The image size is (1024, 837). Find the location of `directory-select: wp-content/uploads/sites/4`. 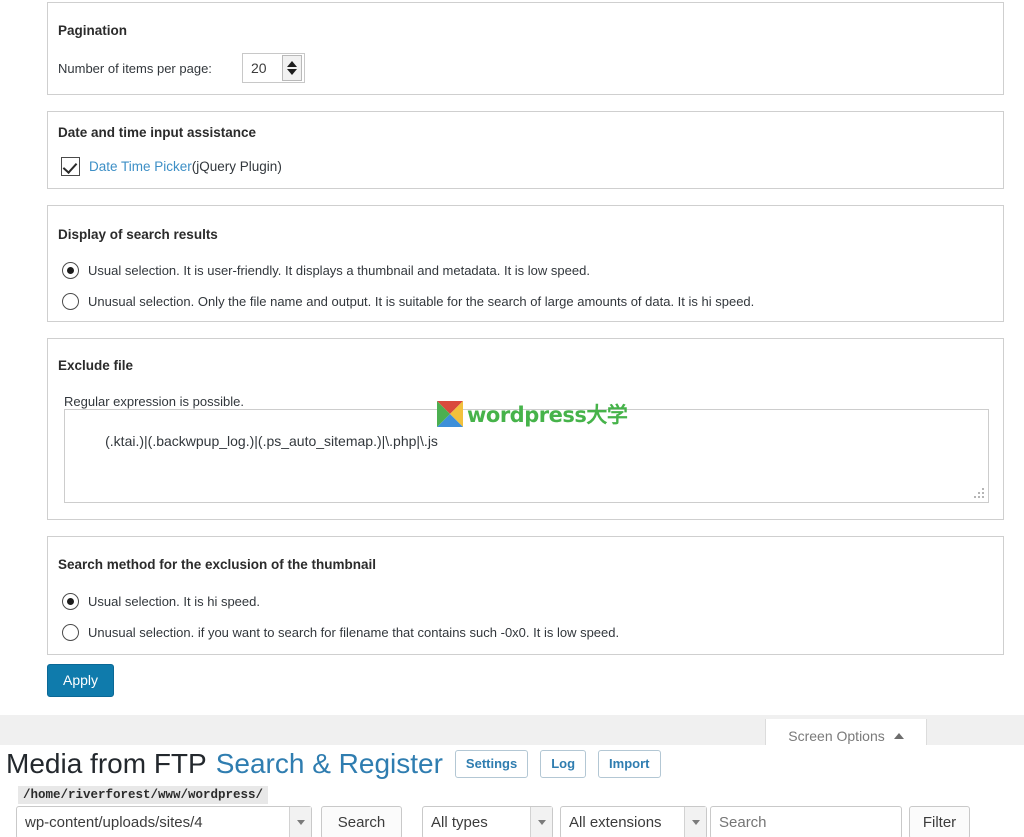

directory-select: wp-content/uploads/sites/4 is located at coordinates (164, 821).